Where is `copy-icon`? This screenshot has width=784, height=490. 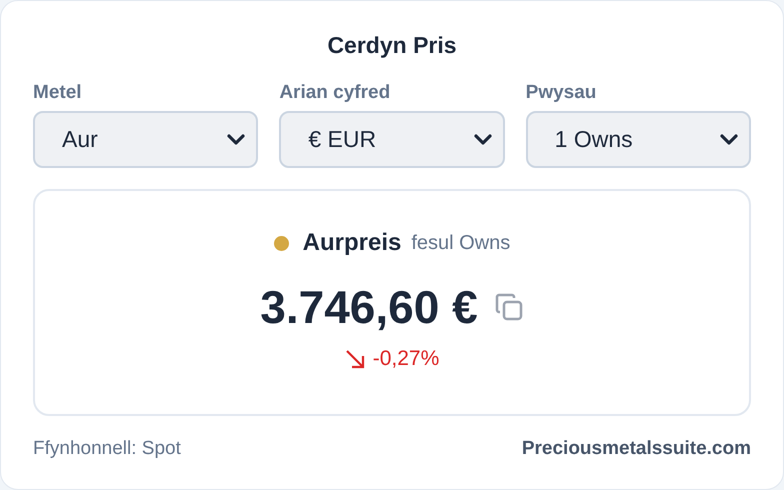
copy-icon is located at coordinates (509, 307).